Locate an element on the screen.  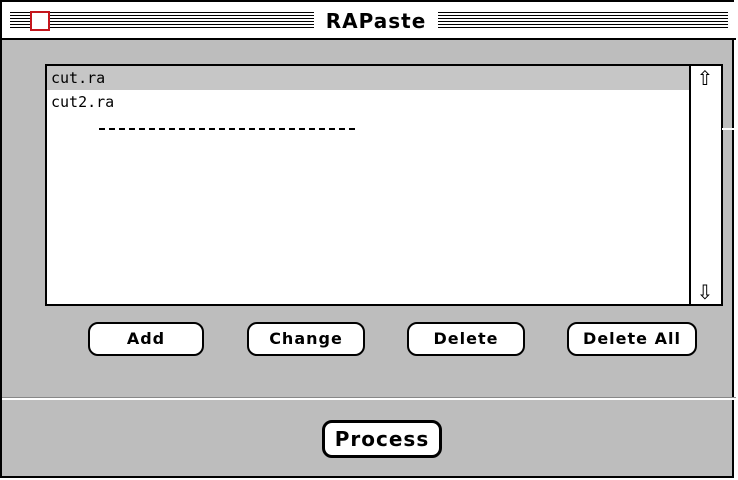
title-bar-stripes-left is located at coordinates (162, 21).